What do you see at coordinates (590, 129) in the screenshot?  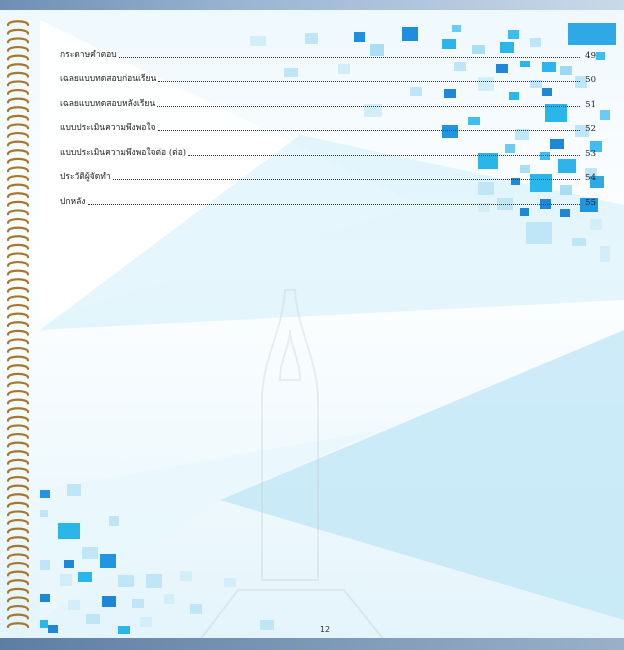 I see `toc-entry-page: 52` at bounding box center [590, 129].